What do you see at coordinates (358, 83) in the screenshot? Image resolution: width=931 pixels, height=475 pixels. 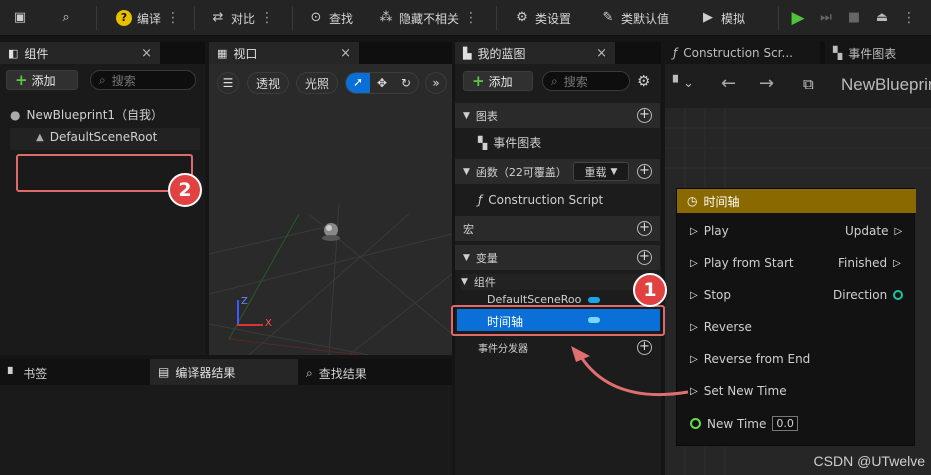 I see `select-tool-icon: ➚` at bounding box center [358, 83].